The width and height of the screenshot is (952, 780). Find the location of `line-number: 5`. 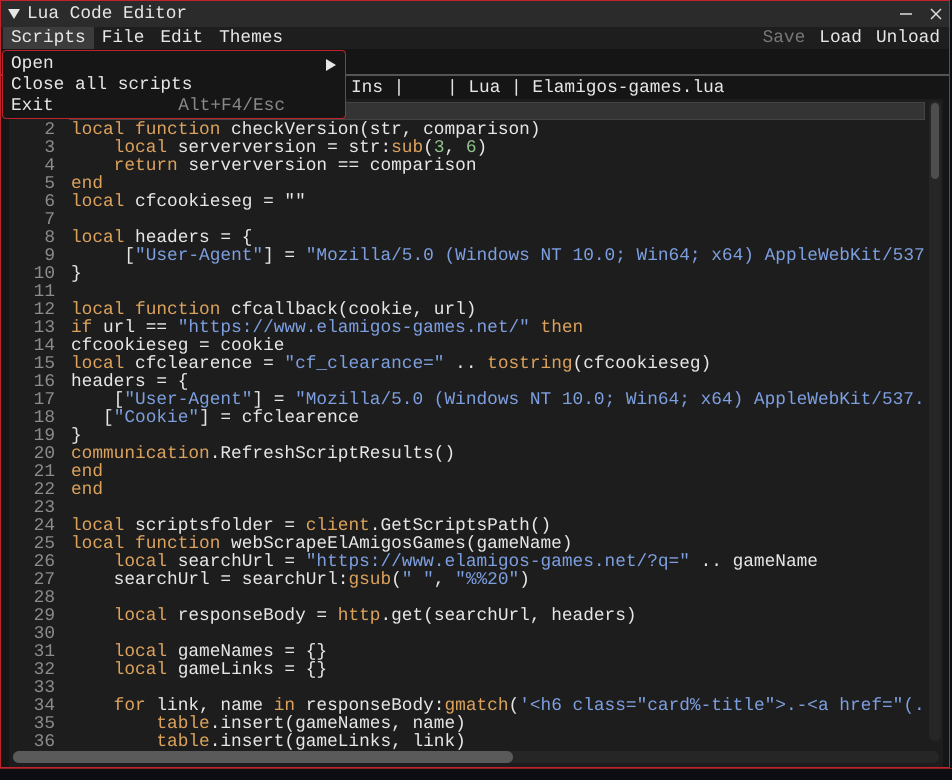

line-number: 5 is located at coordinates (49, 184).